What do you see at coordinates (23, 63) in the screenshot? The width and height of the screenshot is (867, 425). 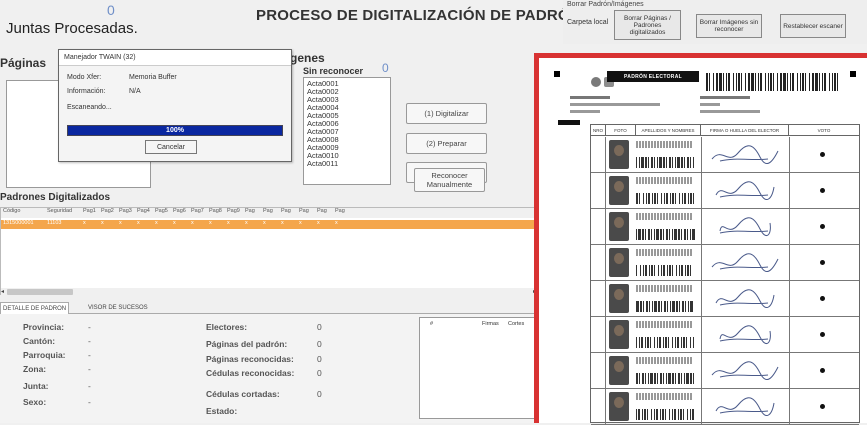 I see `paginas-label: Páginas` at bounding box center [23, 63].